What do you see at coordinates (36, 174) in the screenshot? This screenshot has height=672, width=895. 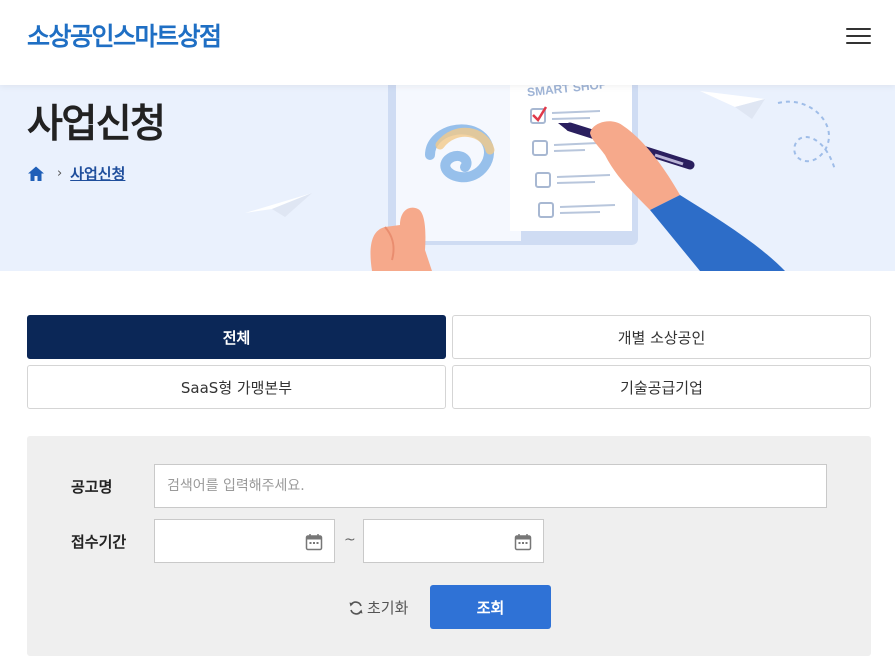 I see `home-icon` at bounding box center [36, 174].